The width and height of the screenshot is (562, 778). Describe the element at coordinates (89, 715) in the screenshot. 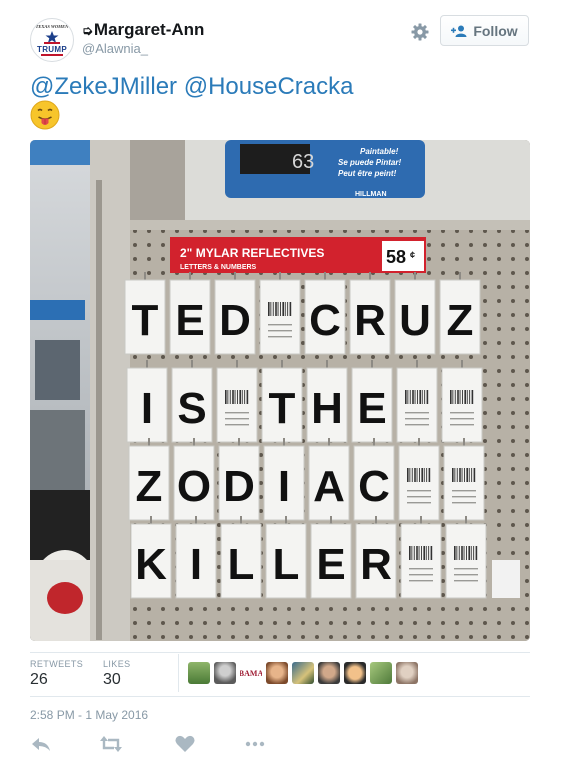

I see `tweet-timestamp: 2:58 PM - 1 May 2016` at that location.